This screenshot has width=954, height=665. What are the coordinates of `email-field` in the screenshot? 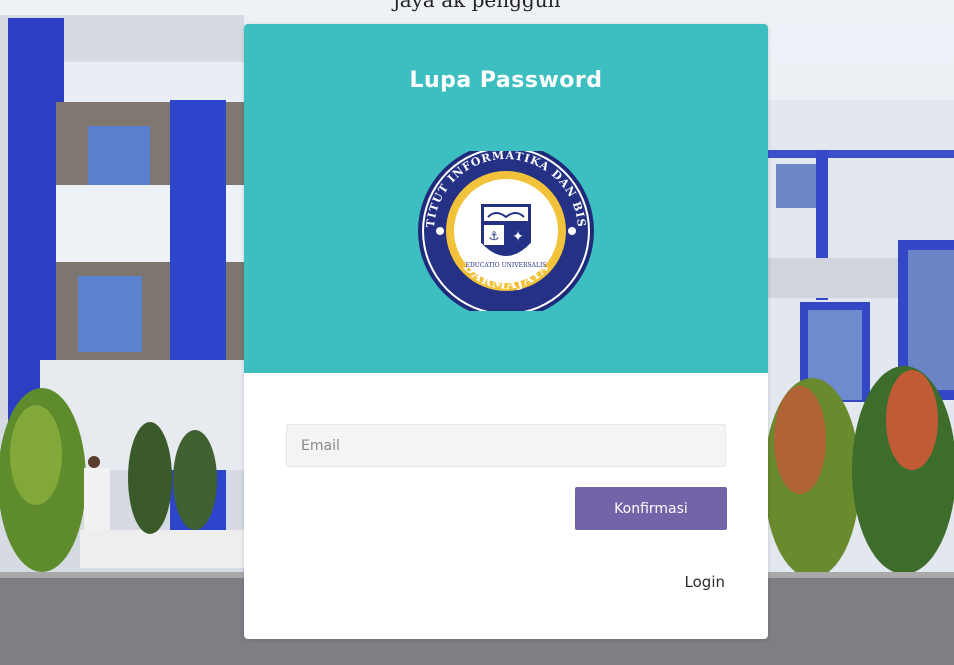 It's located at (506, 445).